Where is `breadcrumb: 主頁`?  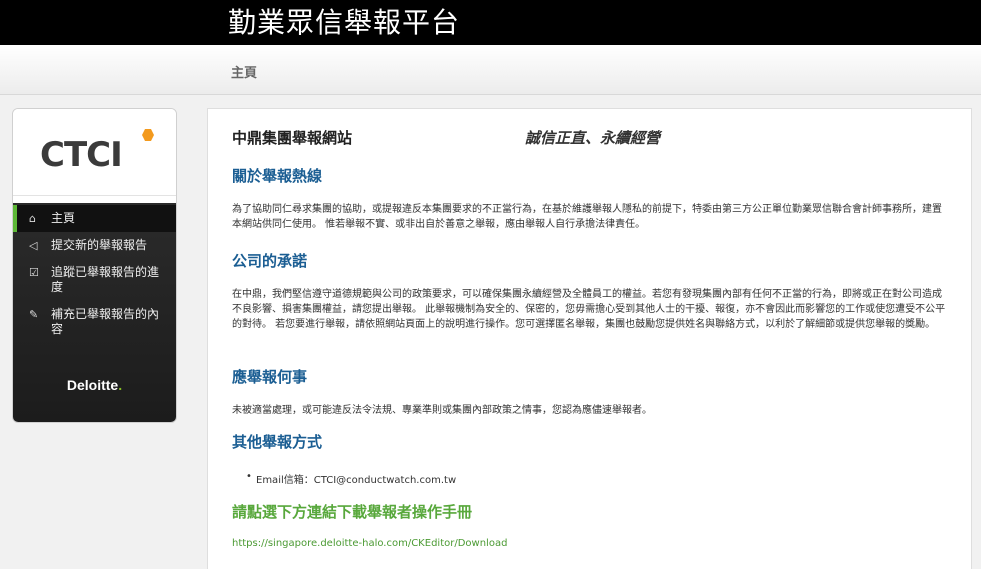 breadcrumb: 主頁 is located at coordinates (244, 73).